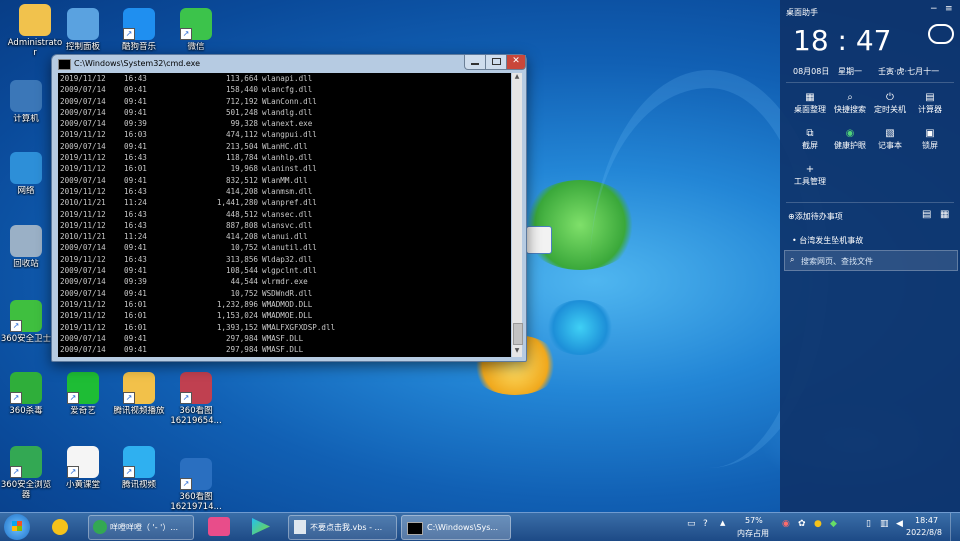 The height and width of the screenshot is (541, 960). I want to click on desktop-icon: ↗ 微信, so click(196, 30).